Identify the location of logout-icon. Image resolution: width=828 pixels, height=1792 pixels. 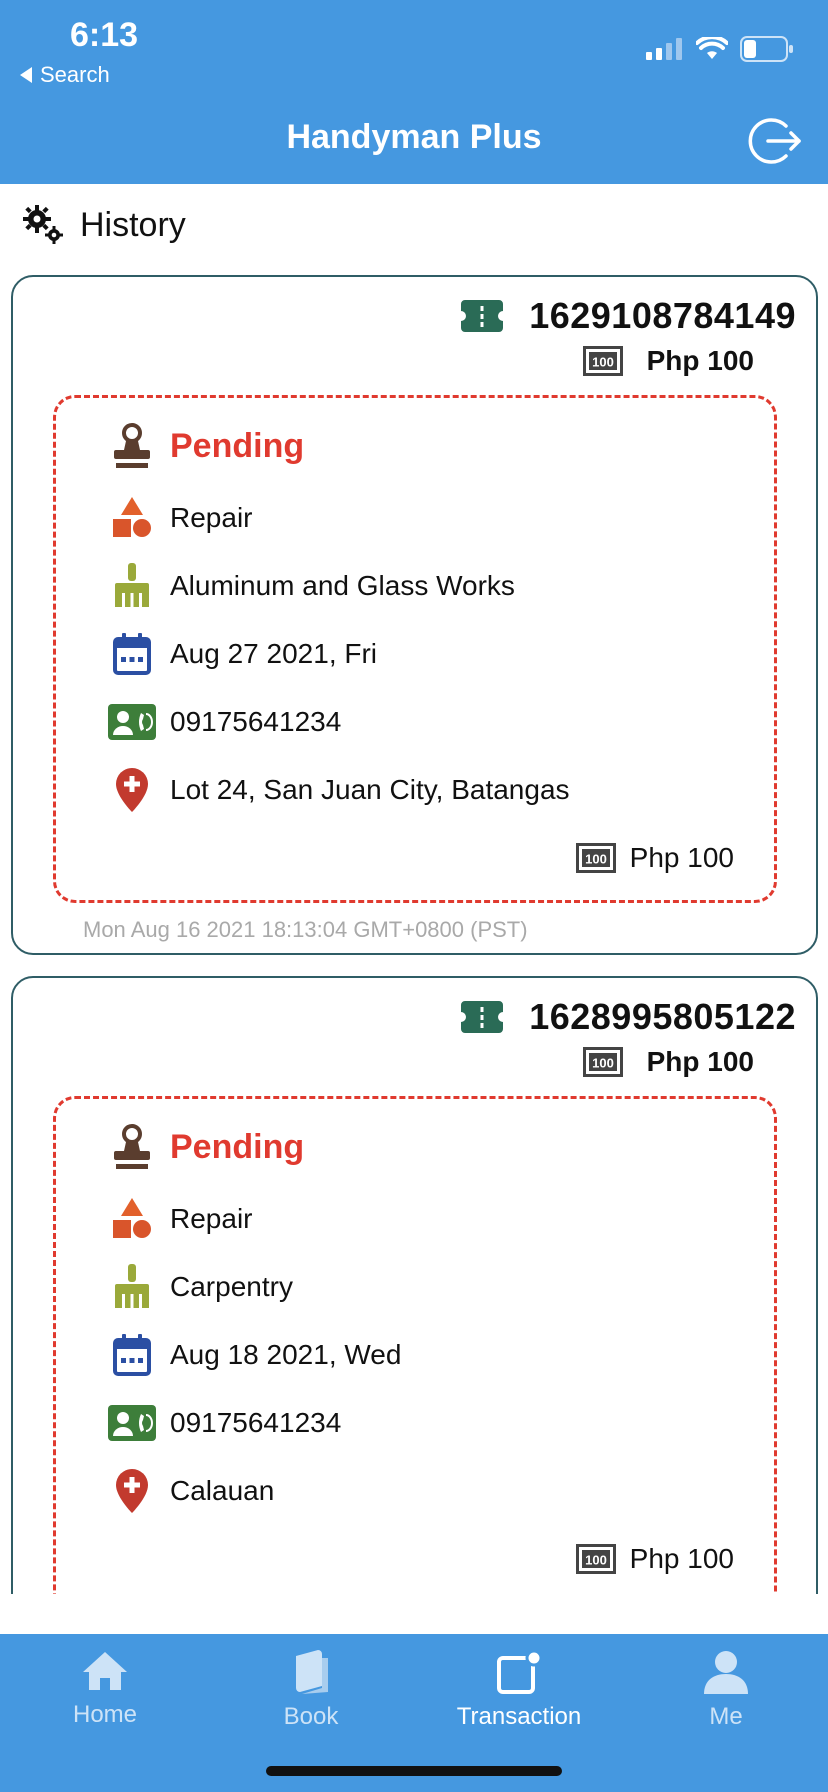
(775, 141).